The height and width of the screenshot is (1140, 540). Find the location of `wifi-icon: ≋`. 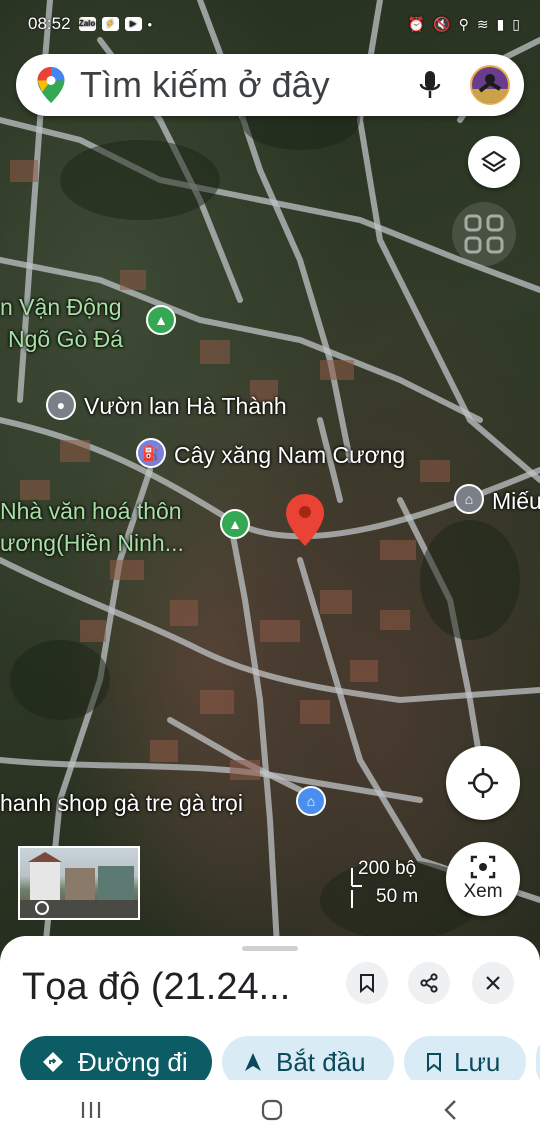

wifi-icon: ≋ is located at coordinates (482, 23).